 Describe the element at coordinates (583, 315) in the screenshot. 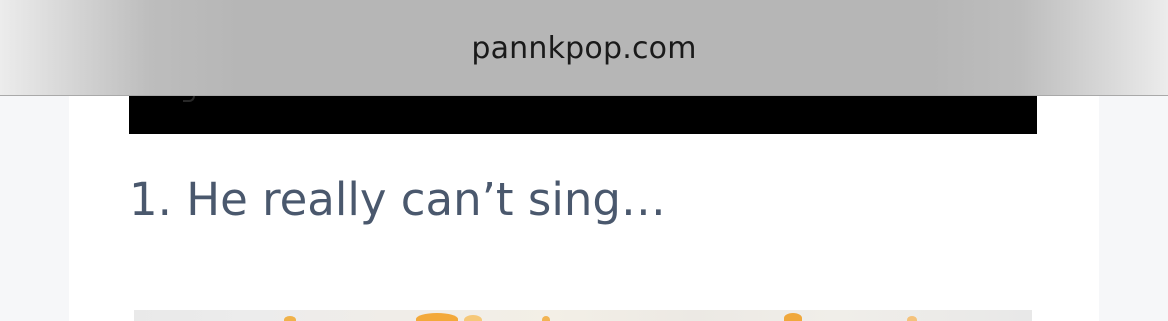

I see `article-image` at that location.